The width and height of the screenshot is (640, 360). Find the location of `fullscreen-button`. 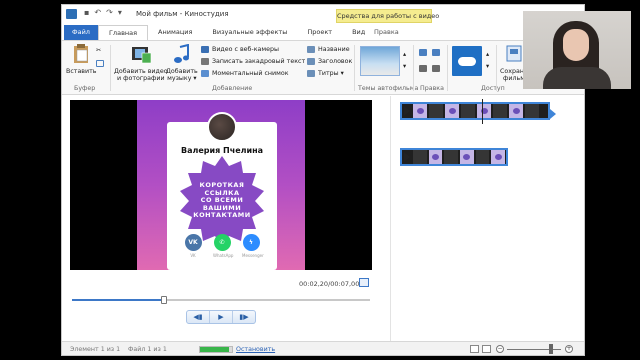

fullscreen-button is located at coordinates (364, 282).